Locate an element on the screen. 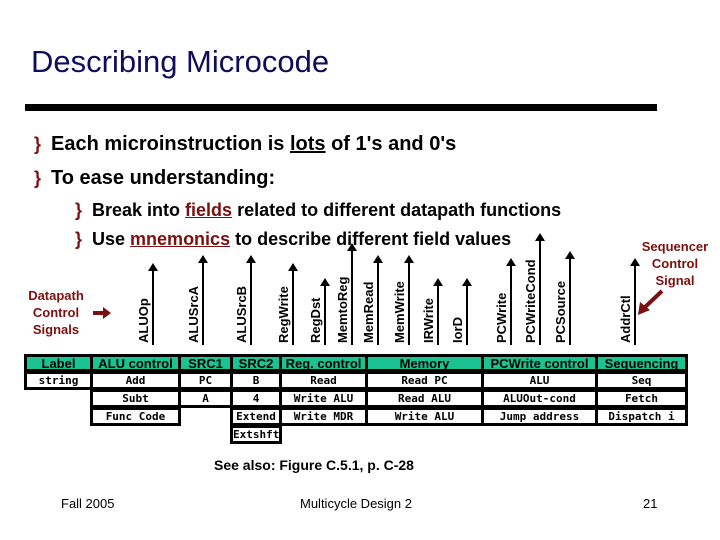 This screenshot has height=540, width=720. field-value: Func Code is located at coordinates (135, 416).